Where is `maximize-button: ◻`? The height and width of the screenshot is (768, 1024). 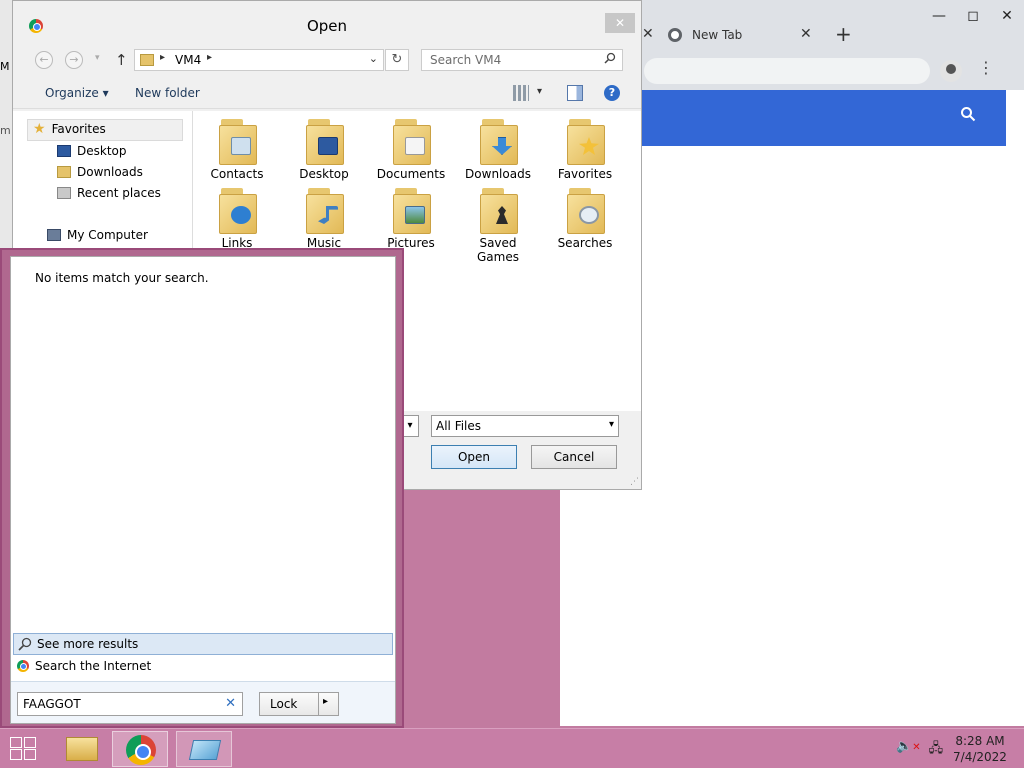 maximize-button: ◻ is located at coordinates (973, 16).